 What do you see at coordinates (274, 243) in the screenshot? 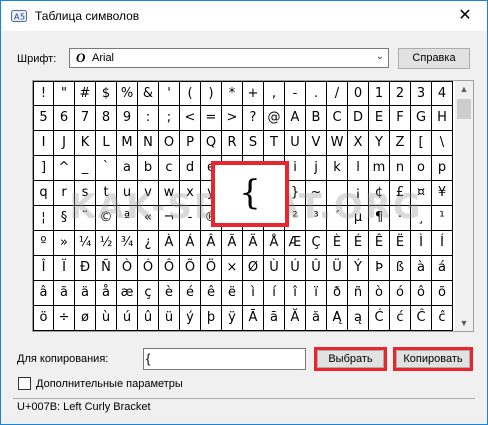
I see `char-cell: Å` at bounding box center [274, 243].